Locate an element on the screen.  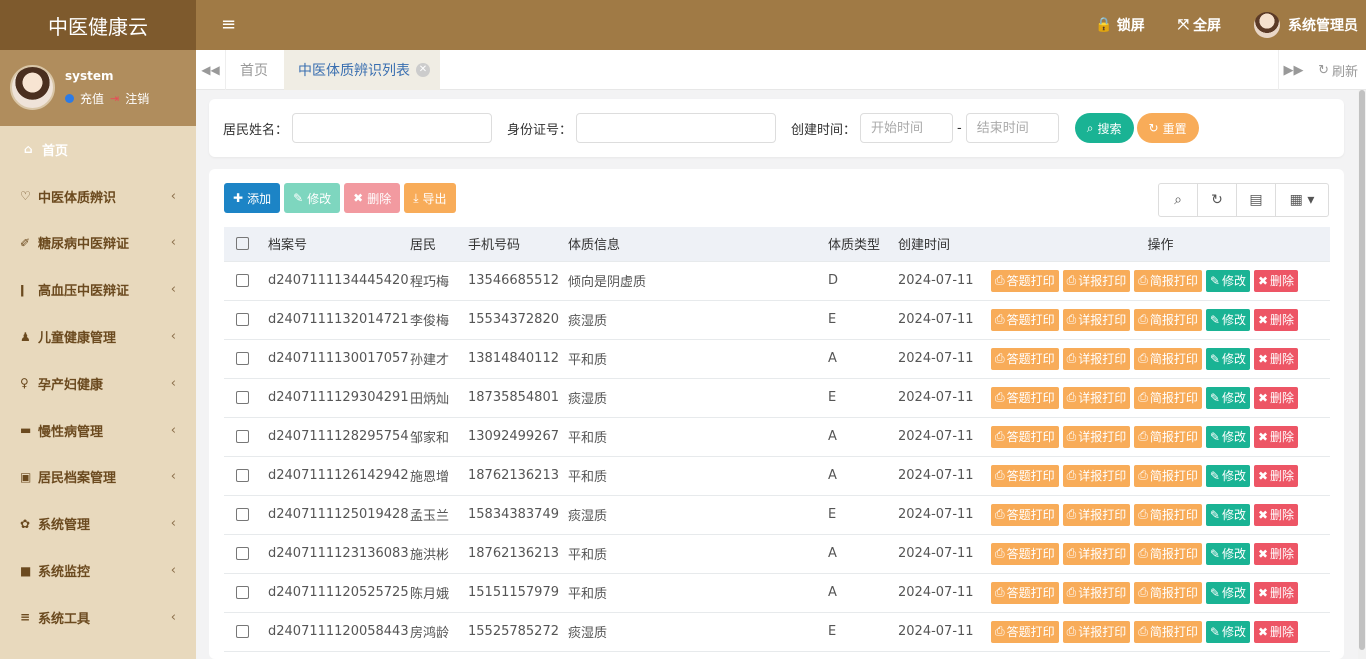
edit-button: ✎ 修改 is located at coordinates (312, 198).